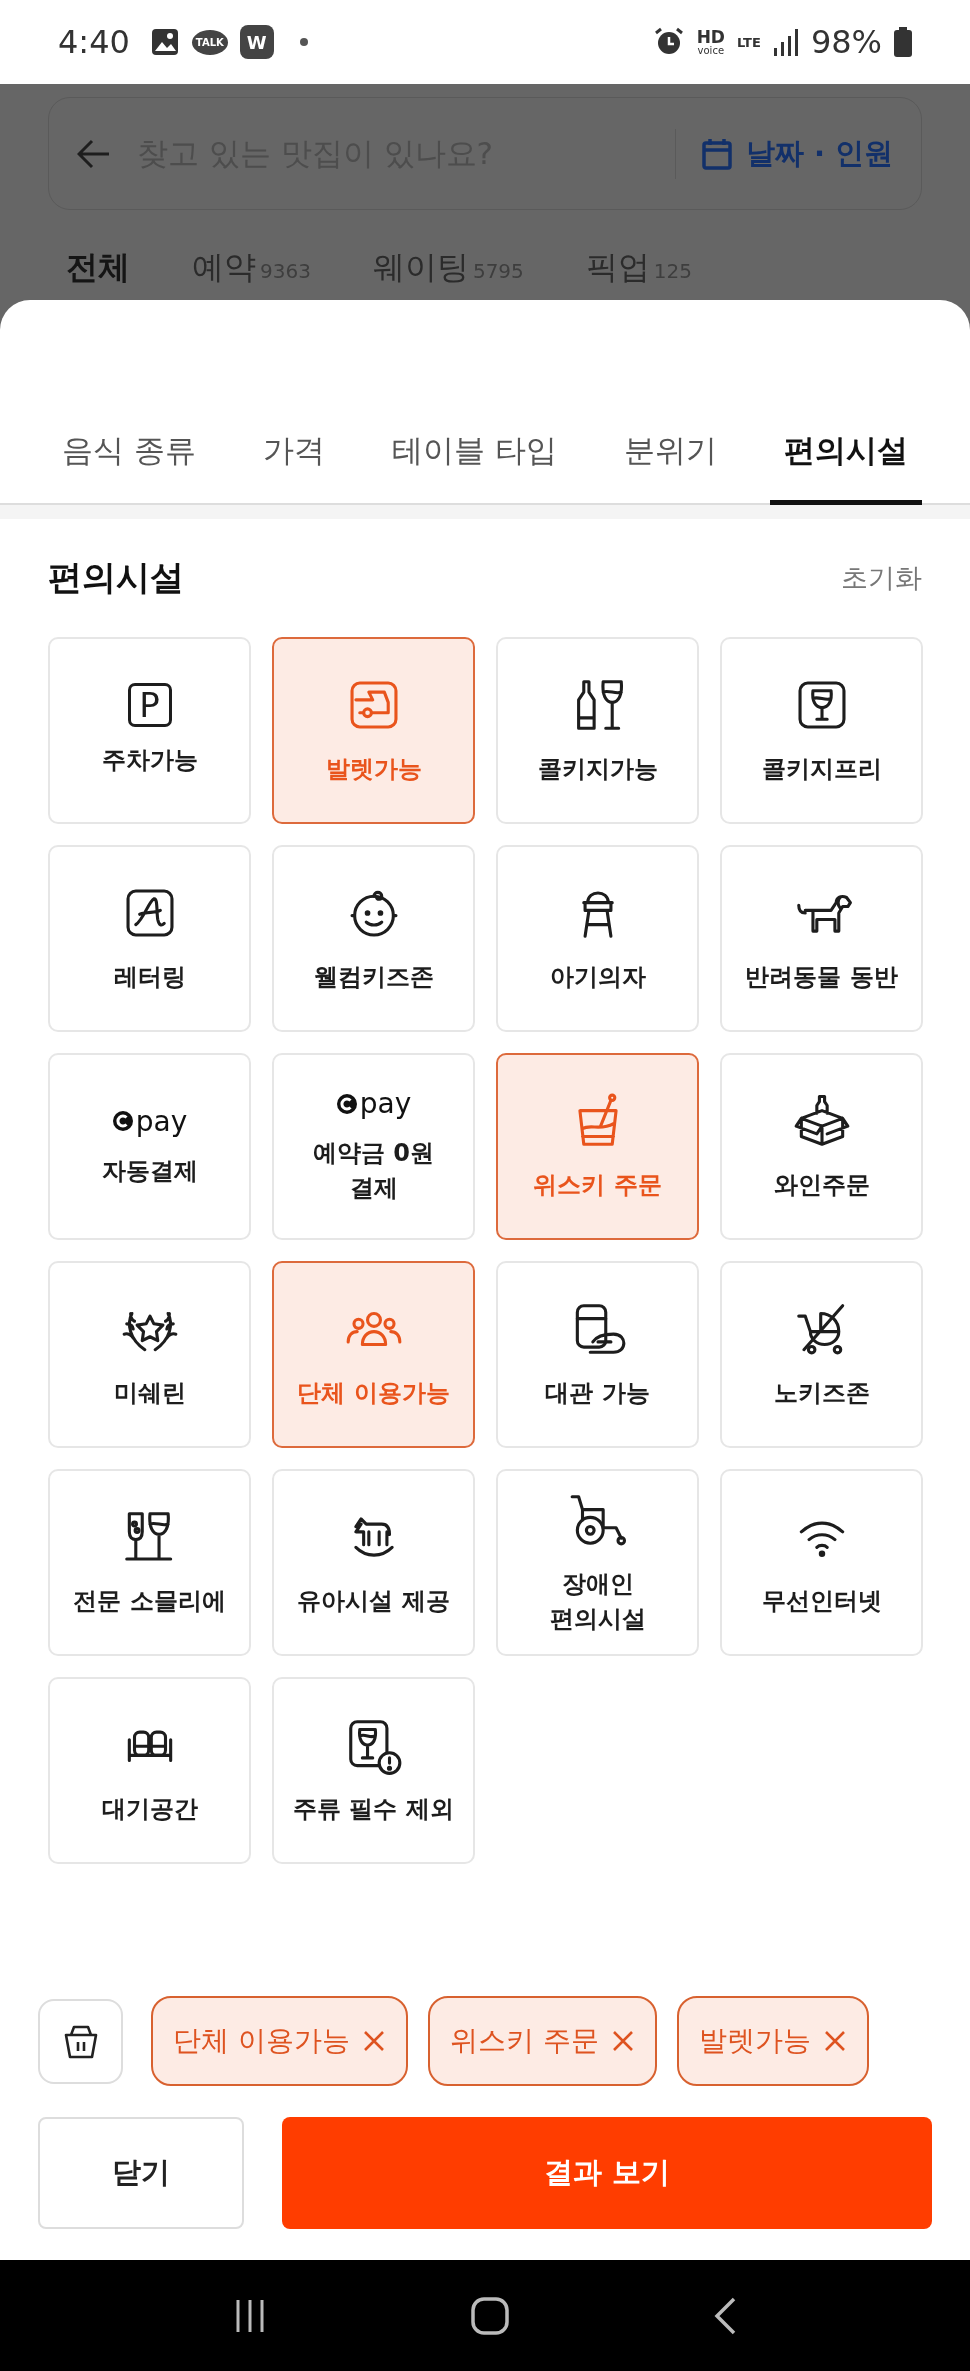  Describe the element at coordinates (80, 2041) in the screenshot. I see `clear-all-button` at that location.